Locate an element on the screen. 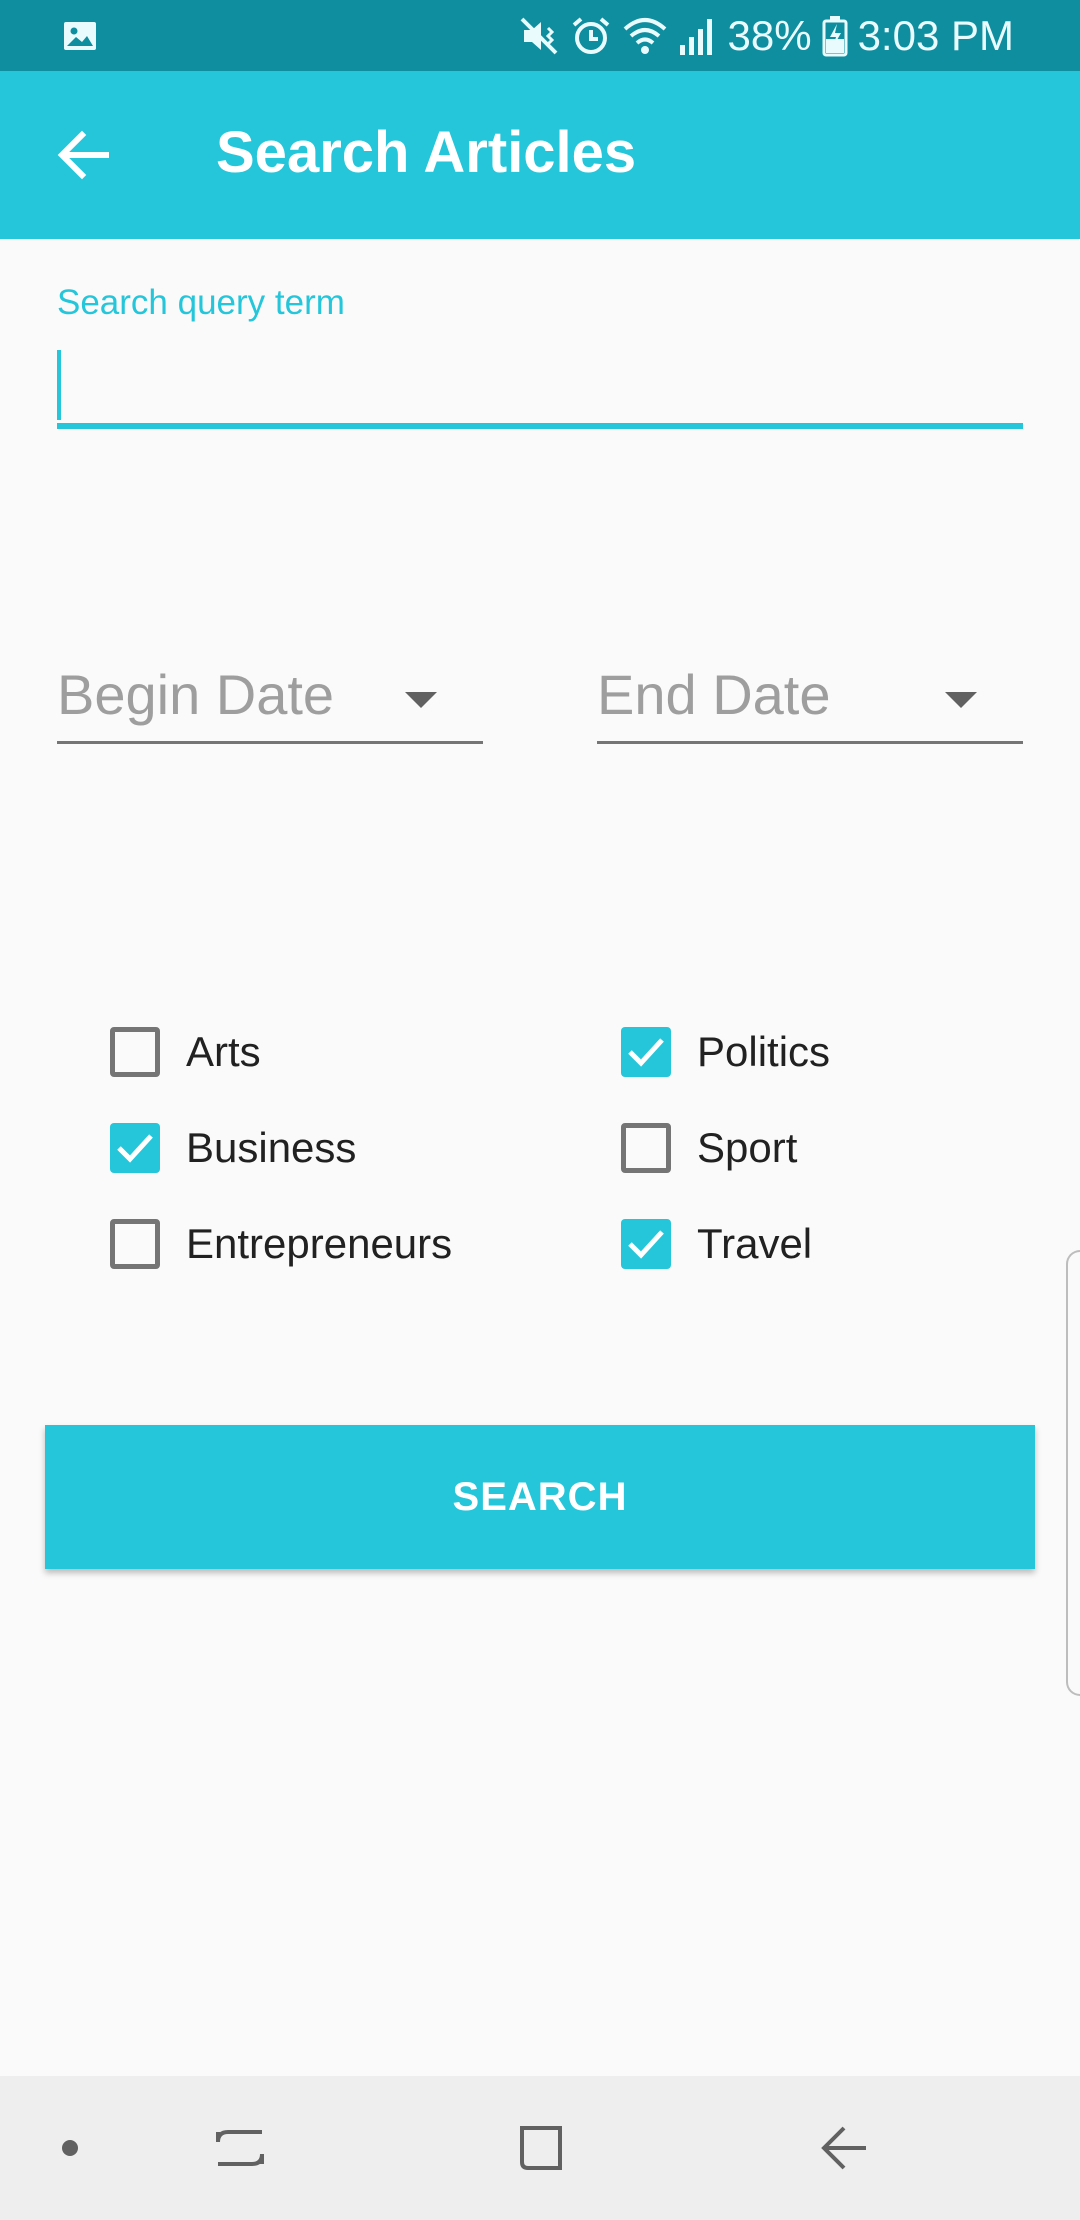 This screenshot has height=2220, width=1080. search-button-label: SEARCH is located at coordinates (540, 1496).